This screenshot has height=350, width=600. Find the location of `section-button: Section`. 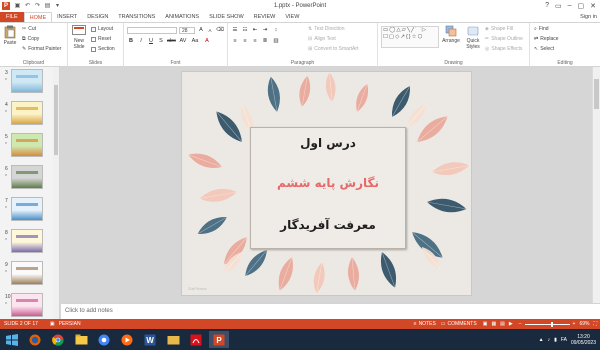

section-button: Section is located at coordinates (103, 49).